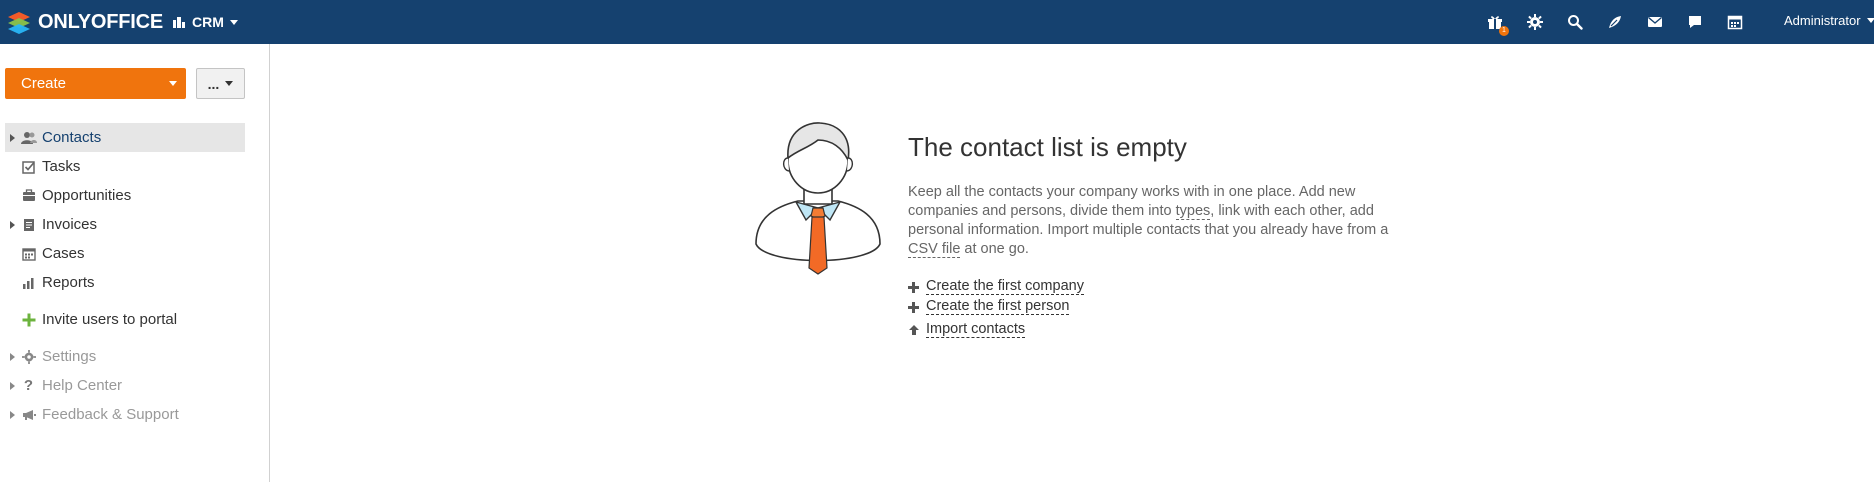 The image size is (1874, 482). I want to click on notification-badge: 1, so click(1504, 31).